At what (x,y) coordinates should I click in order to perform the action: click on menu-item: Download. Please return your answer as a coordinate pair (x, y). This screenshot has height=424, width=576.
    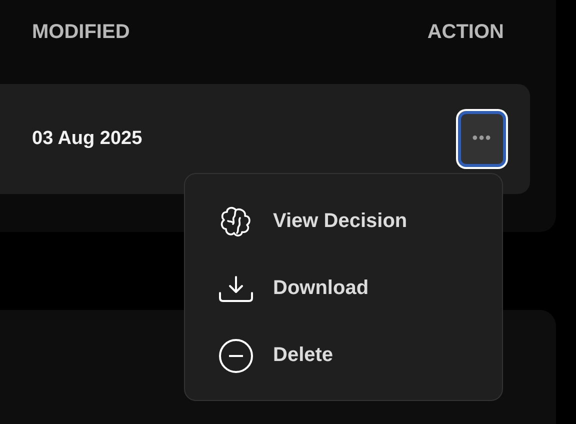
    Looking at the image, I should click on (360, 288).